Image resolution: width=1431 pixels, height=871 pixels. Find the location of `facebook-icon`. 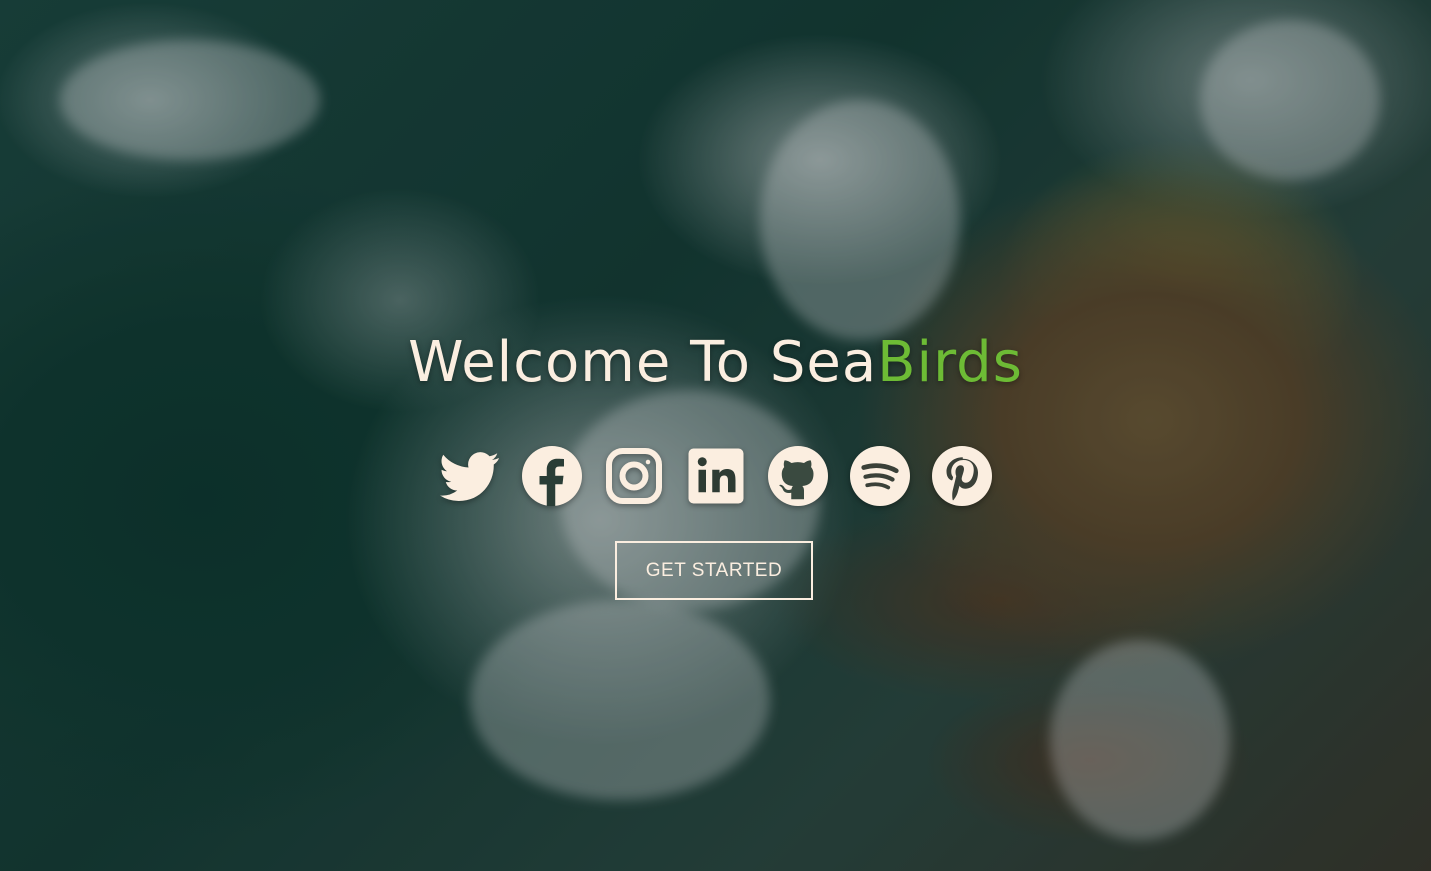

facebook-icon is located at coordinates (551, 476).